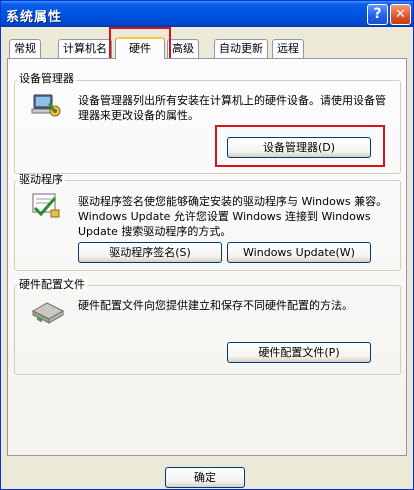  What do you see at coordinates (140, 48) in the screenshot?
I see `tab-hardware: 硬件` at bounding box center [140, 48].